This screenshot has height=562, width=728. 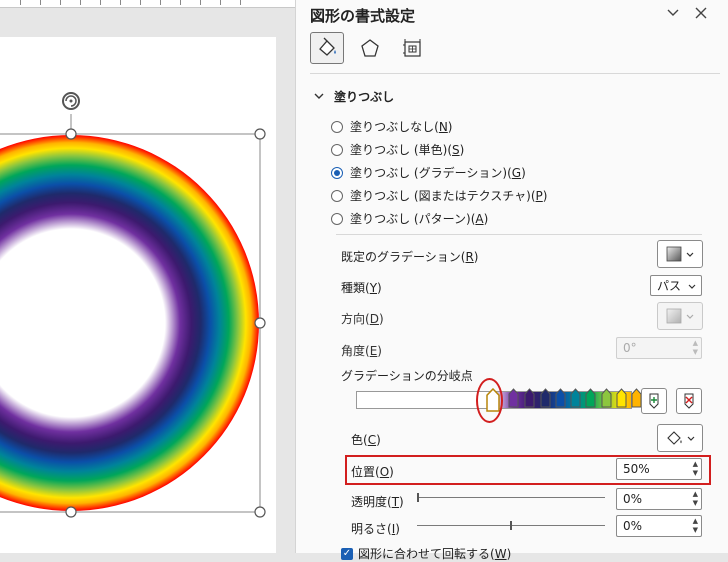 What do you see at coordinates (410, 257) in the screenshot?
I see `preset-gradient-label: 既定のグラデーション(R)` at bounding box center [410, 257].